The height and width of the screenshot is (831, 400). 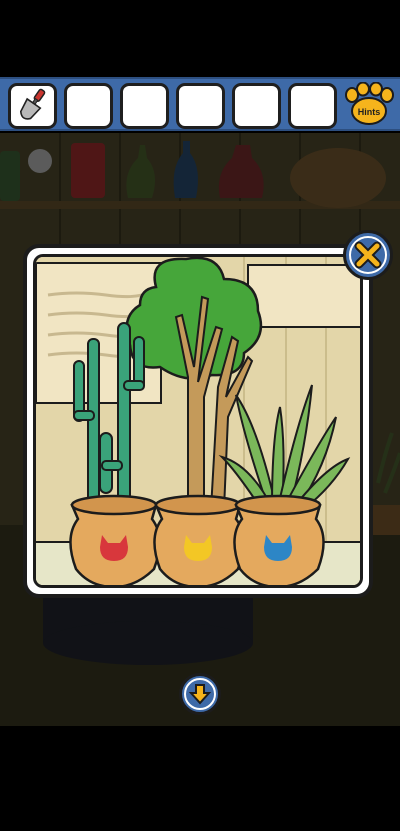 I want to click on paw-icon, so click(x=369, y=103).